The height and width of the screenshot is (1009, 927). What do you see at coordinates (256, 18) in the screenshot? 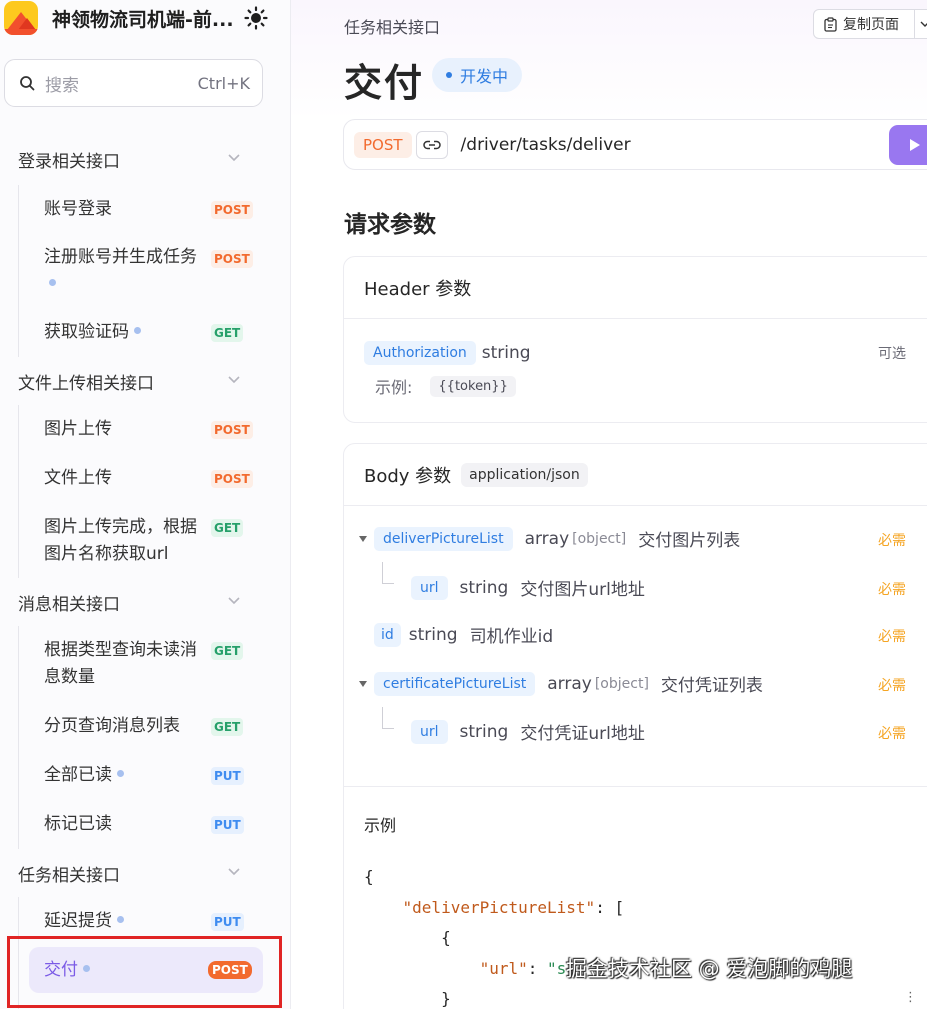
I see `sun-icon` at bounding box center [256, 18].